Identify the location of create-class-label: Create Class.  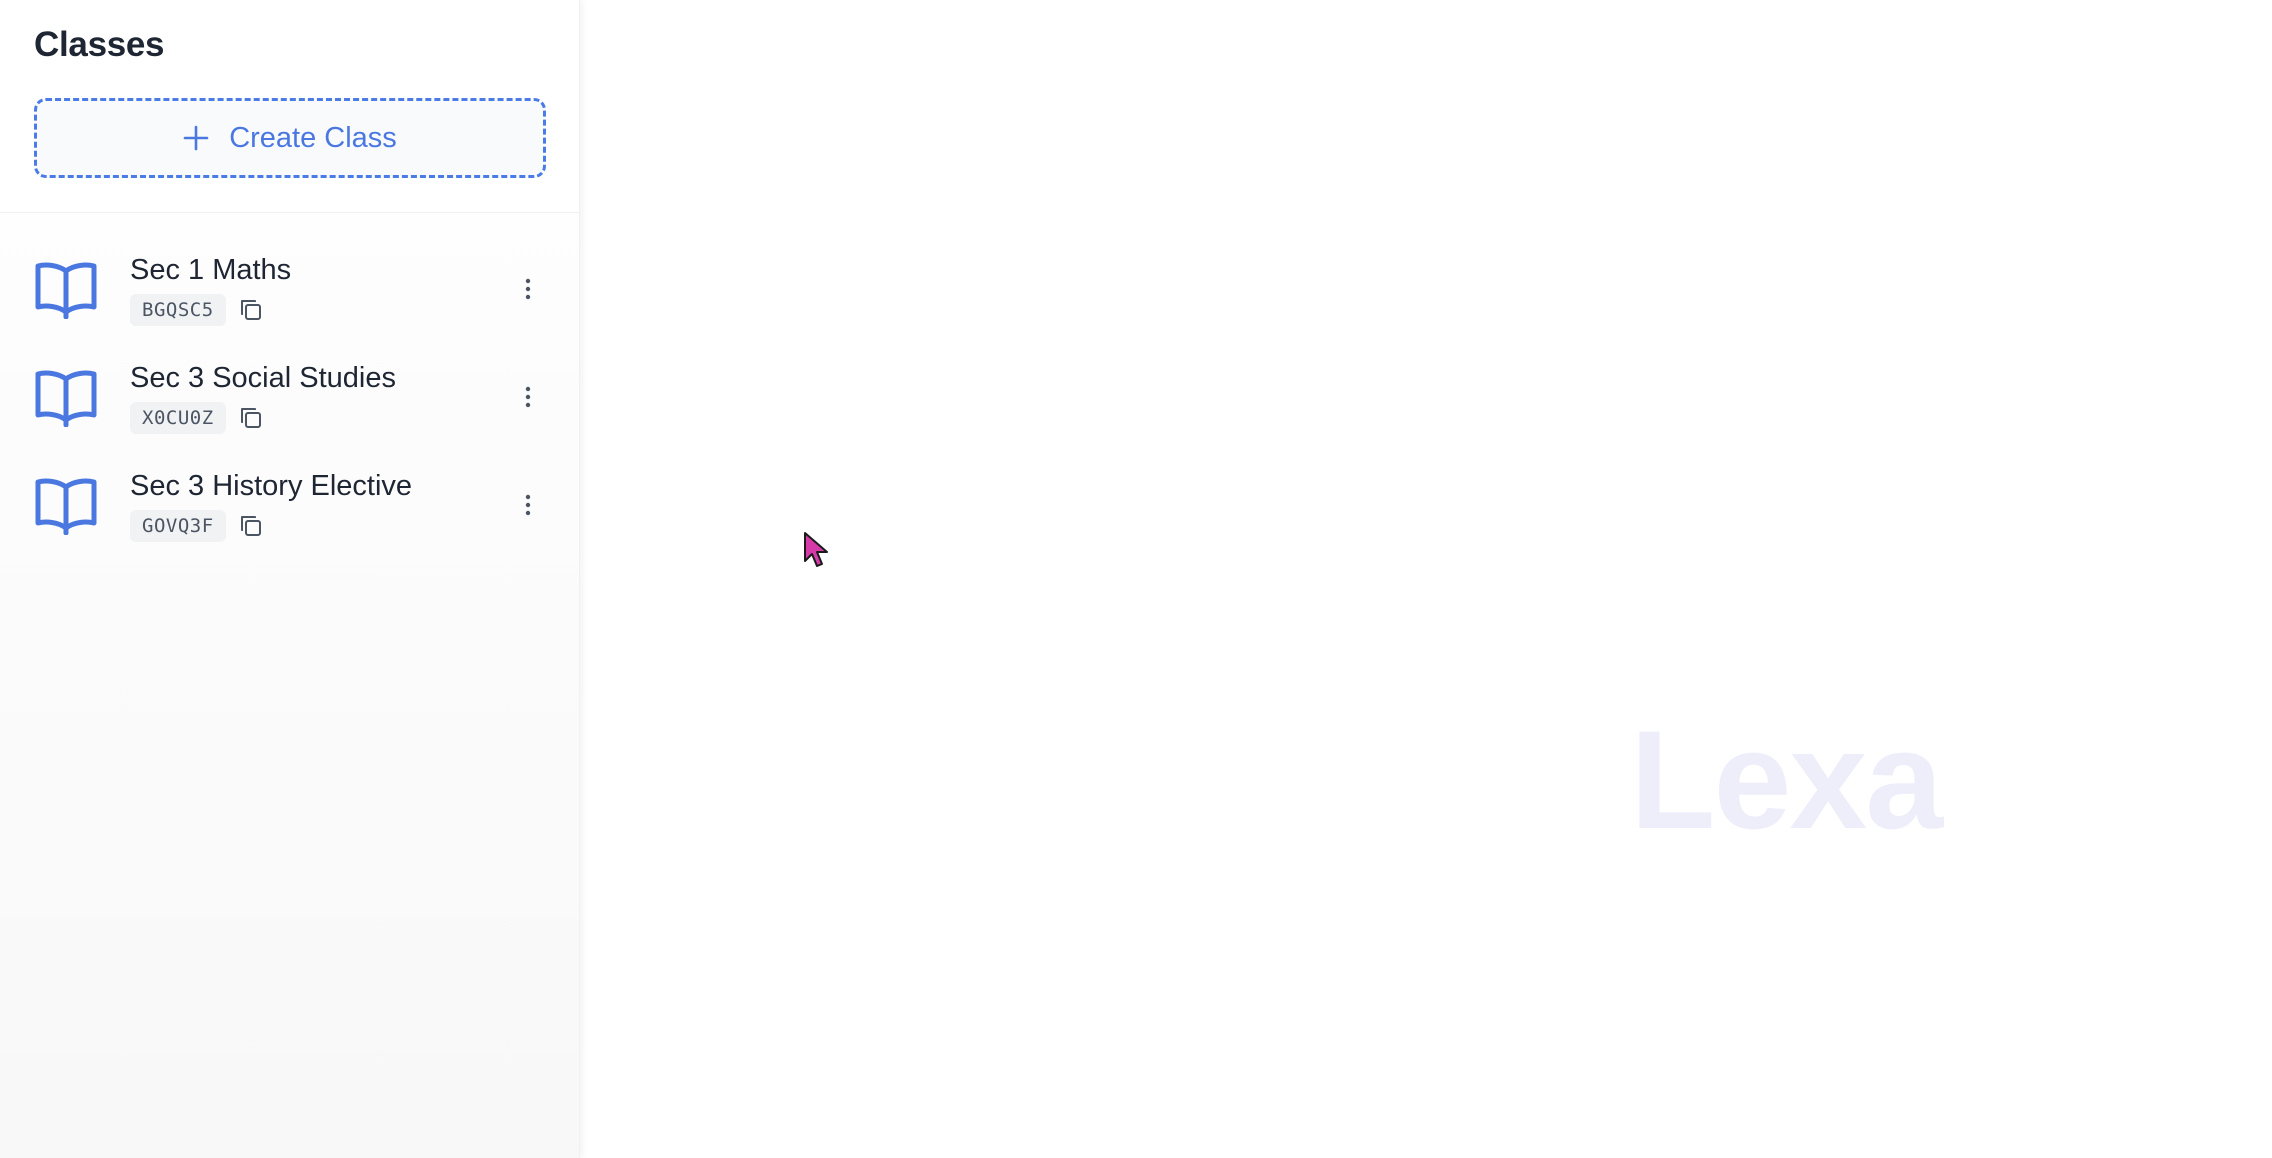
(313, 137).